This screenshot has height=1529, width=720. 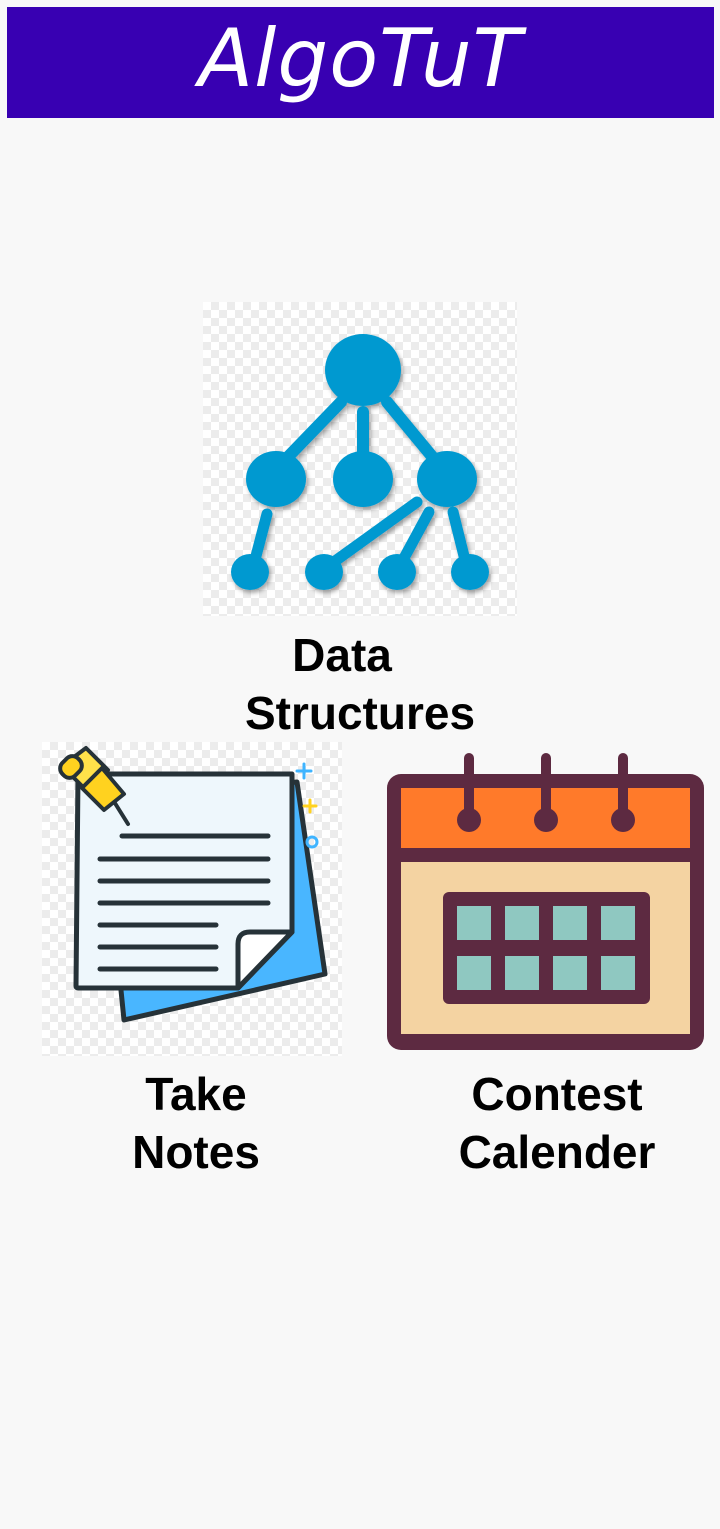 What do you see at coordinates (360, 58) in the screenshot?
I see `app-title: AlgoTuT` at bounding box center [360, 58].